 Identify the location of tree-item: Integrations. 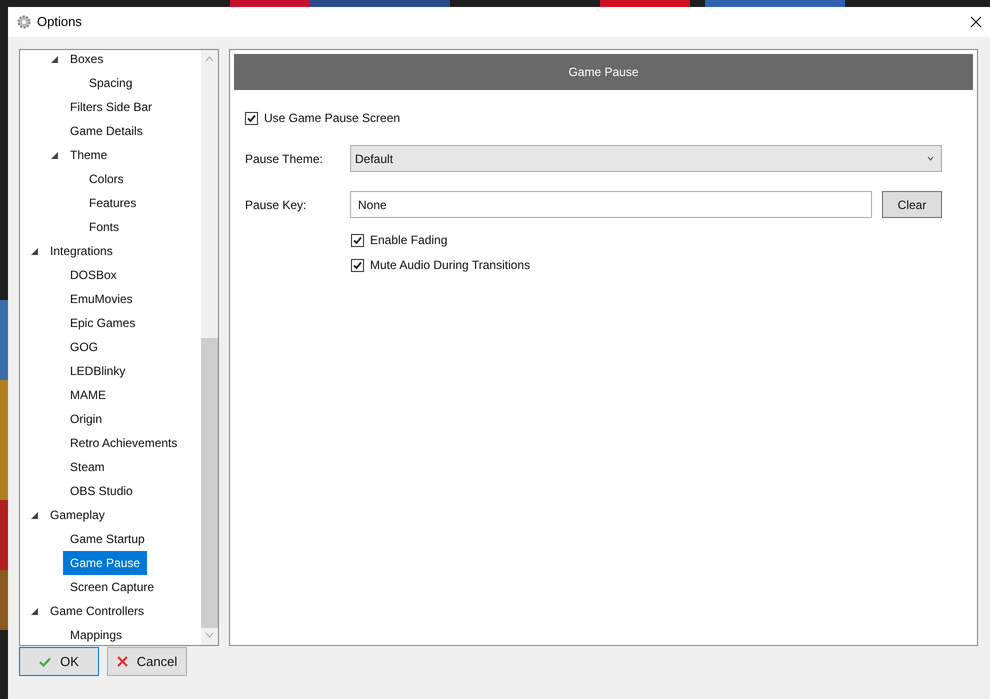
(81, 251).